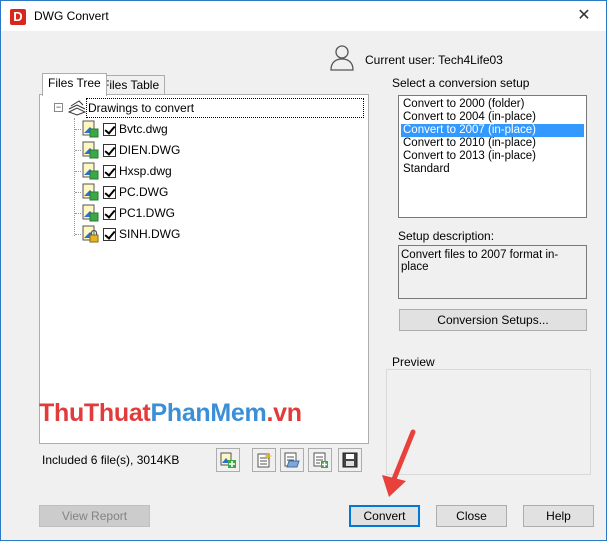  What do you see at coordinates (90, 234) in the screenshot?
I see `dwg-file-locked-icon` at bounding box center [90, 234].